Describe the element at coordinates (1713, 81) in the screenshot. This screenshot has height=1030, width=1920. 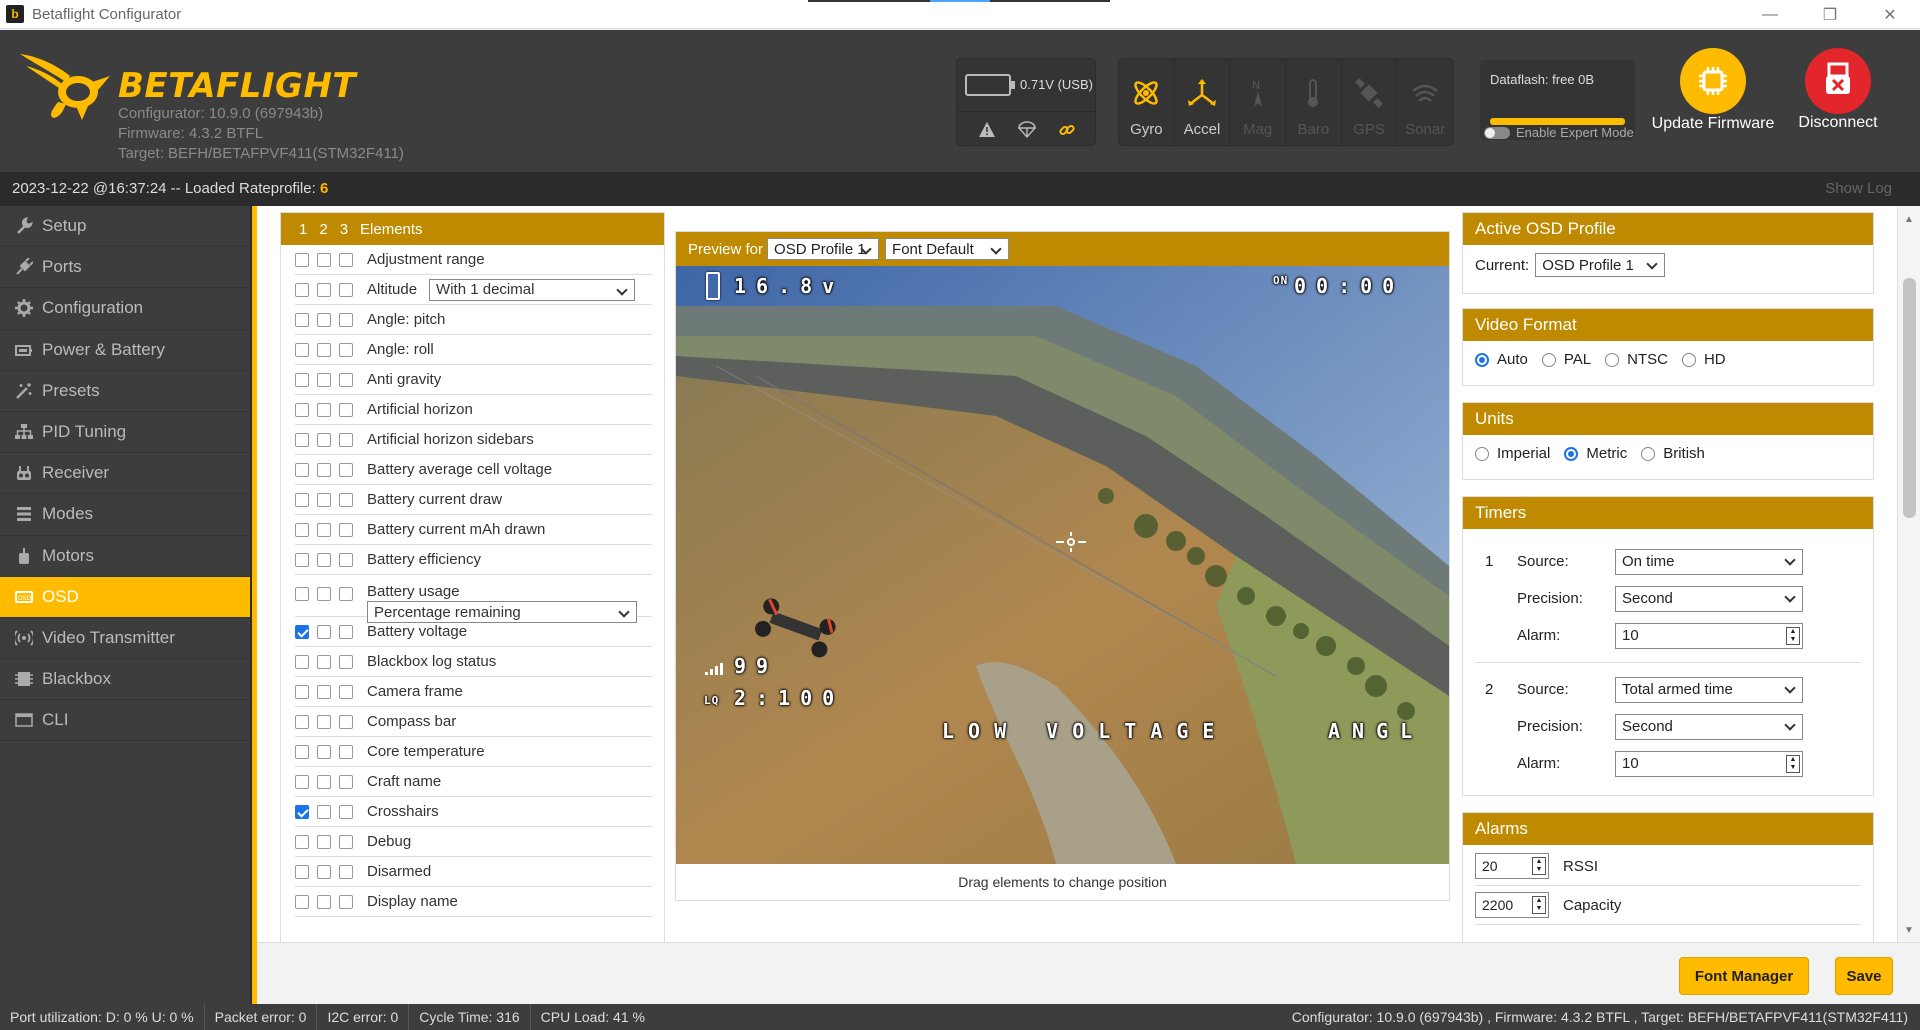
I see `update-firmware-button` at that location.